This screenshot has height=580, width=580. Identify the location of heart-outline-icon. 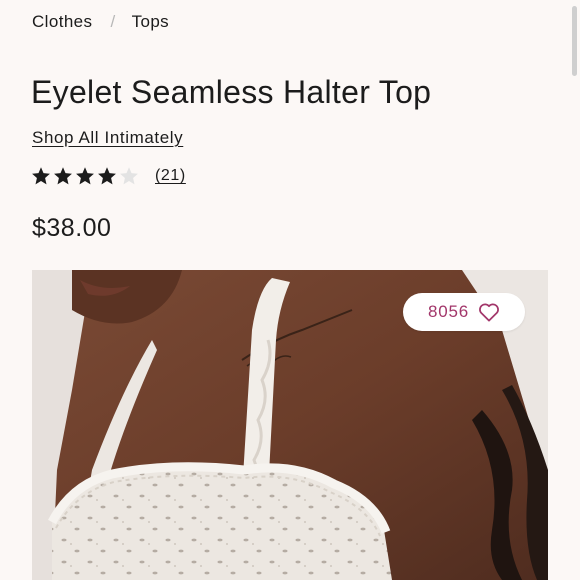
(489, 312).